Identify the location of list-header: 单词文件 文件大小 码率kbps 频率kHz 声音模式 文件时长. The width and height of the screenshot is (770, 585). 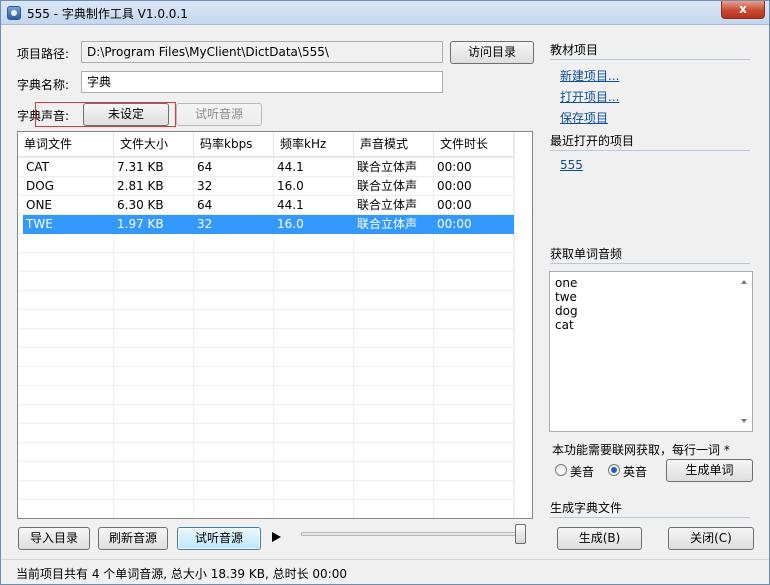
(266, 144).